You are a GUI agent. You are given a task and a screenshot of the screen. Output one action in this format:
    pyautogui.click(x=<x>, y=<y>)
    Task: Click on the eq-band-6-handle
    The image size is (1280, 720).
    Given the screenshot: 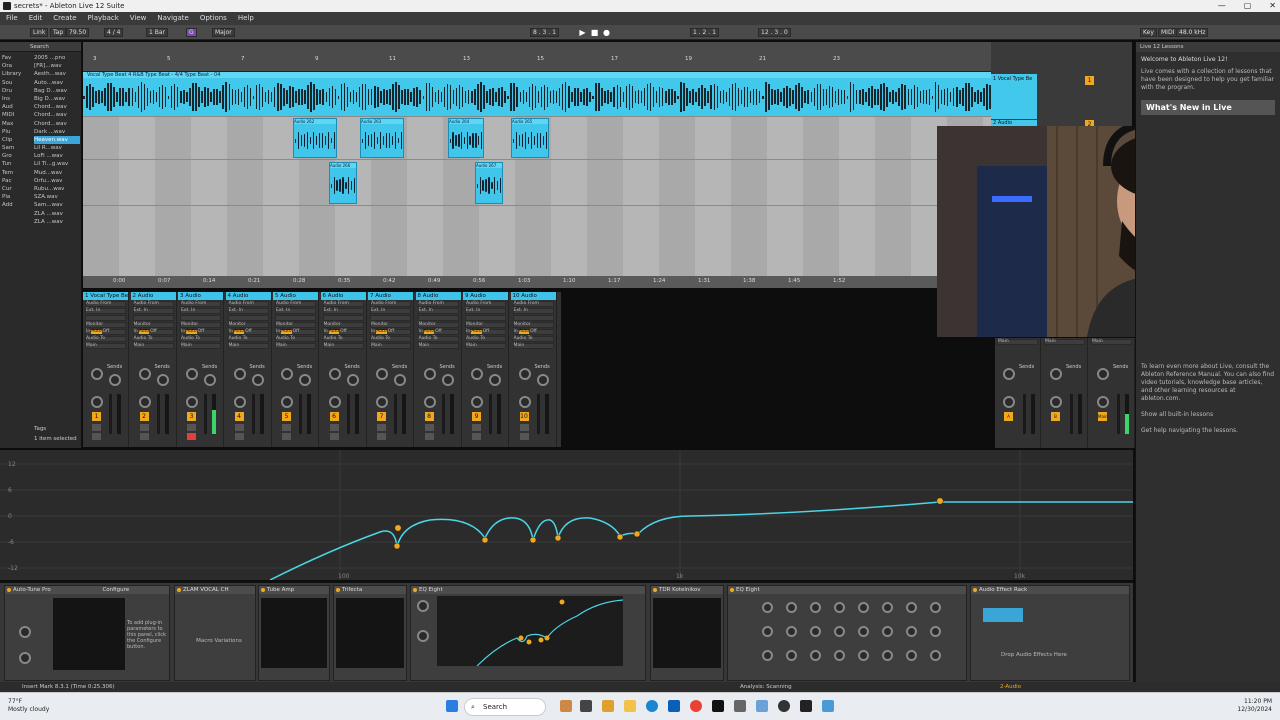 What is the action you would take?
    pyautogui.click(x=620, y=537)
    